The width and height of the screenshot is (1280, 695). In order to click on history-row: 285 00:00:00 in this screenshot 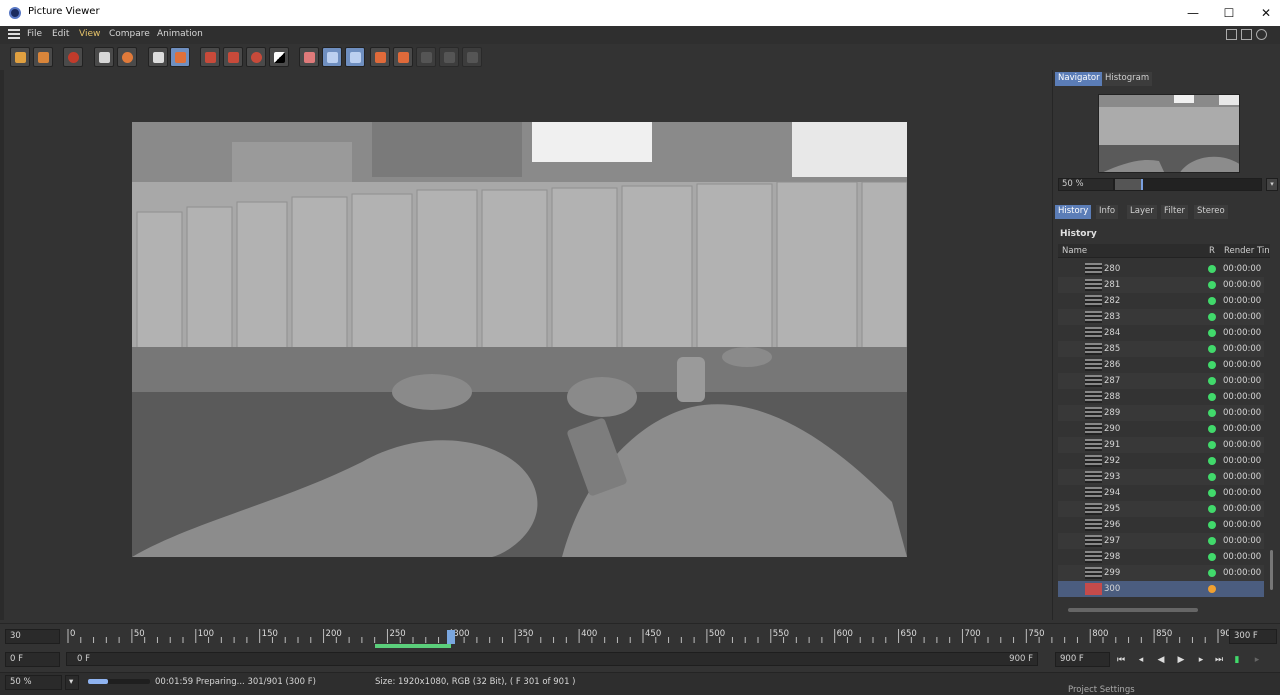, I will do `click(1161, 349)`.